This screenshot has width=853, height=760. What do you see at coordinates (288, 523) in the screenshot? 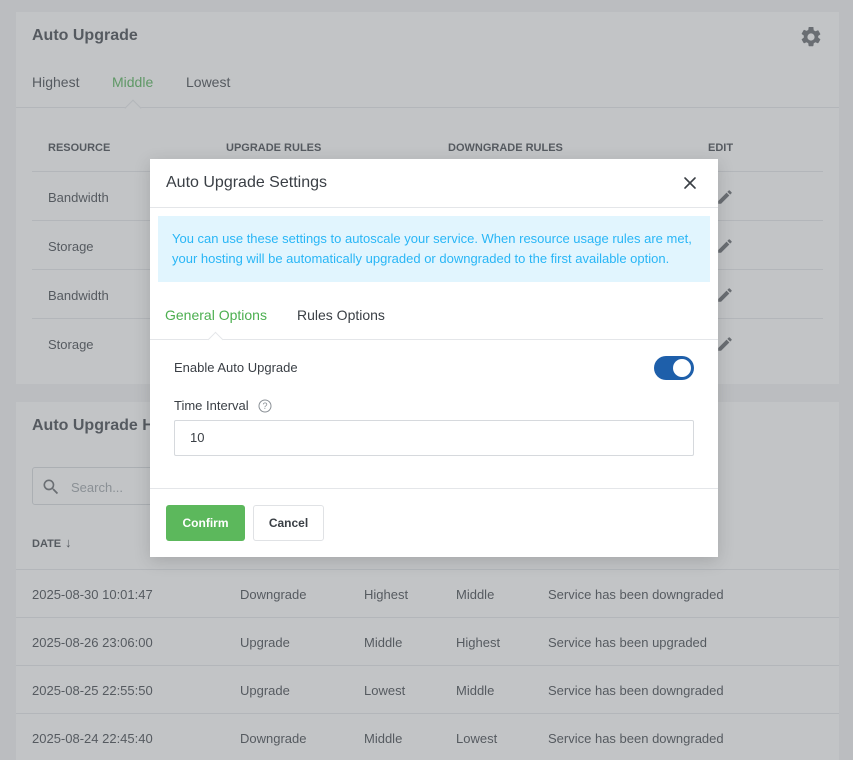
I see `cancel-button: Cancel` at bounding box center [288, 523].